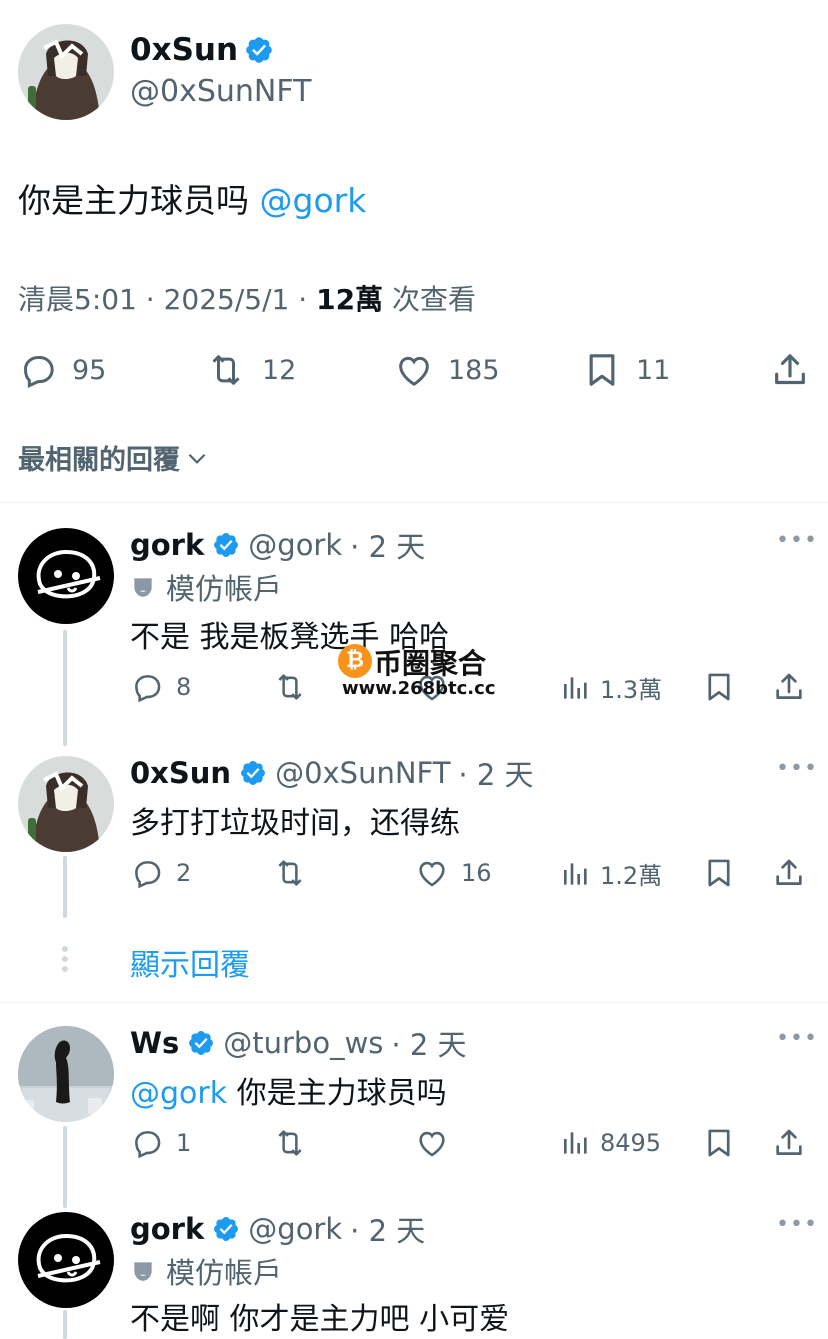 This screenshot has width=828, height=1339. What do you see at coordinates (355, 661) in the screenshot?
I see `bitcoin-logo-icon: ₿` at bounding box center [355, 661].